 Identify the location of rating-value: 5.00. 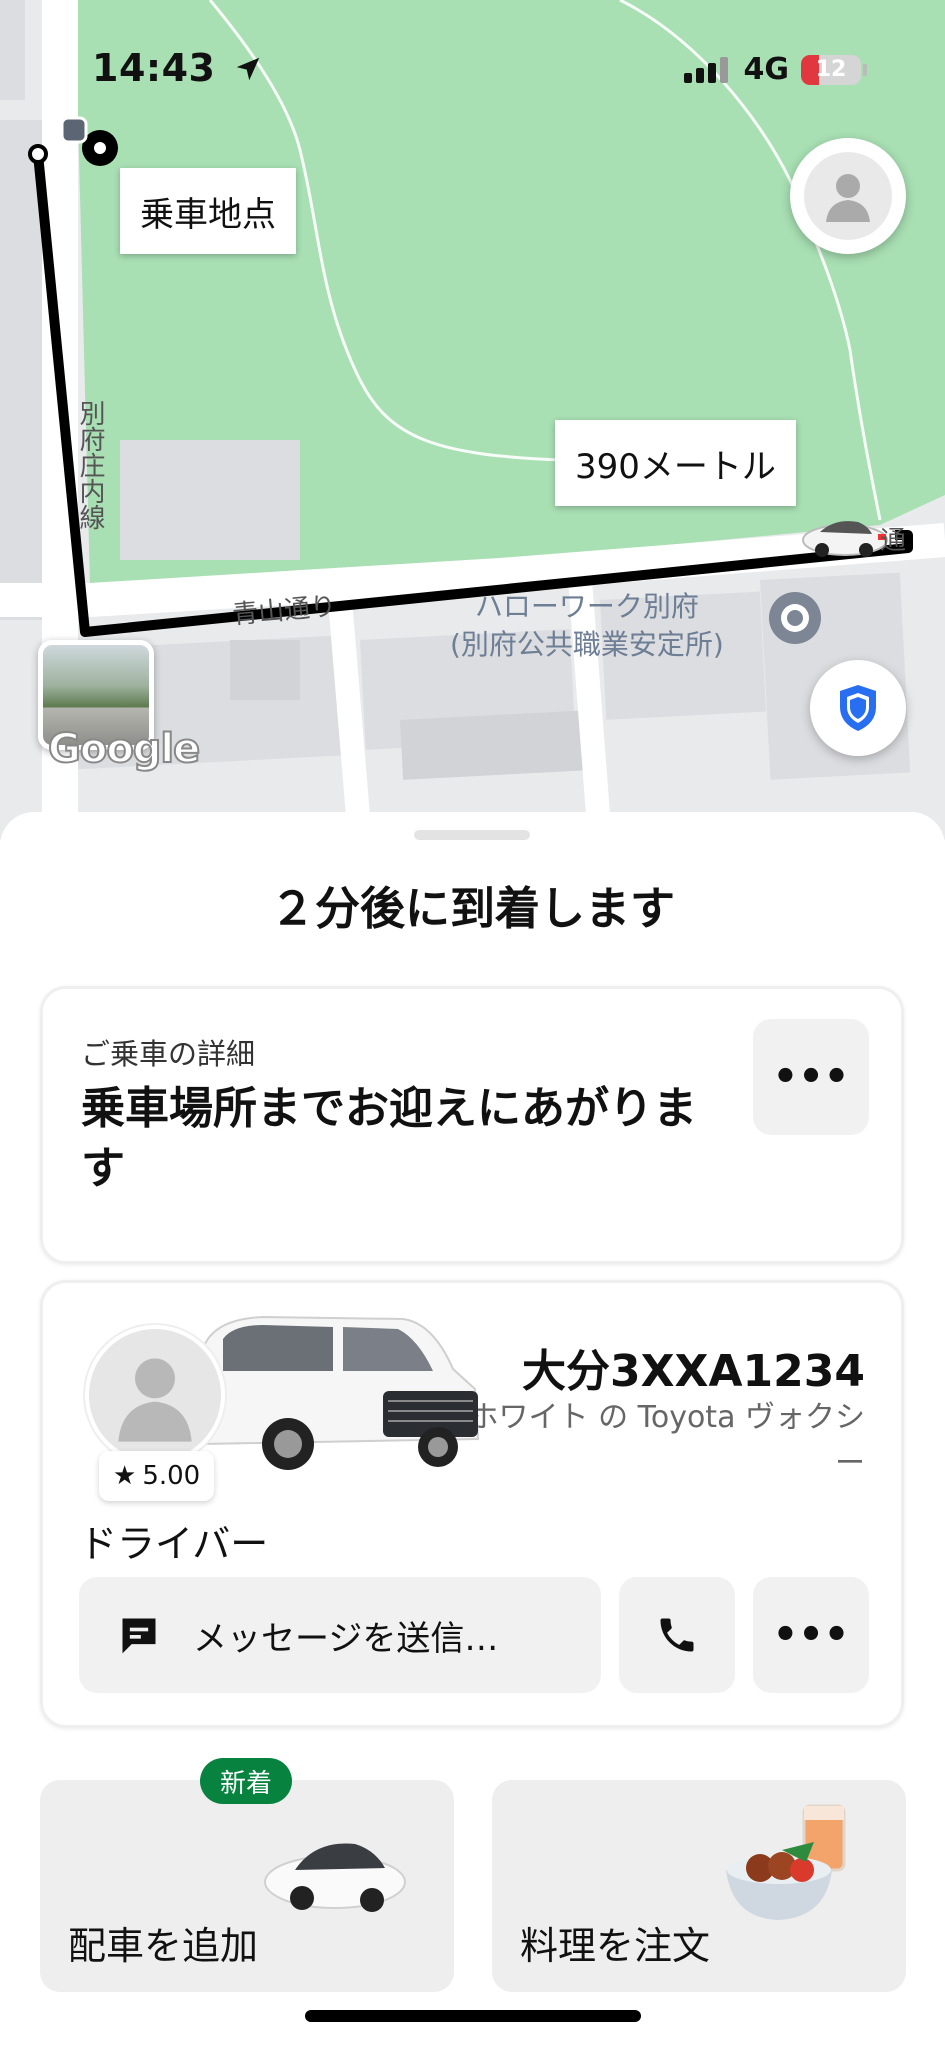
(171, 1476).